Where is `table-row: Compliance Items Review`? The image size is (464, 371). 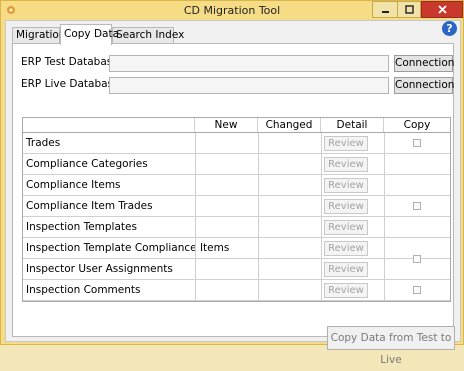
table-row: Compliance Items Review is located at coordinates (236, 185).